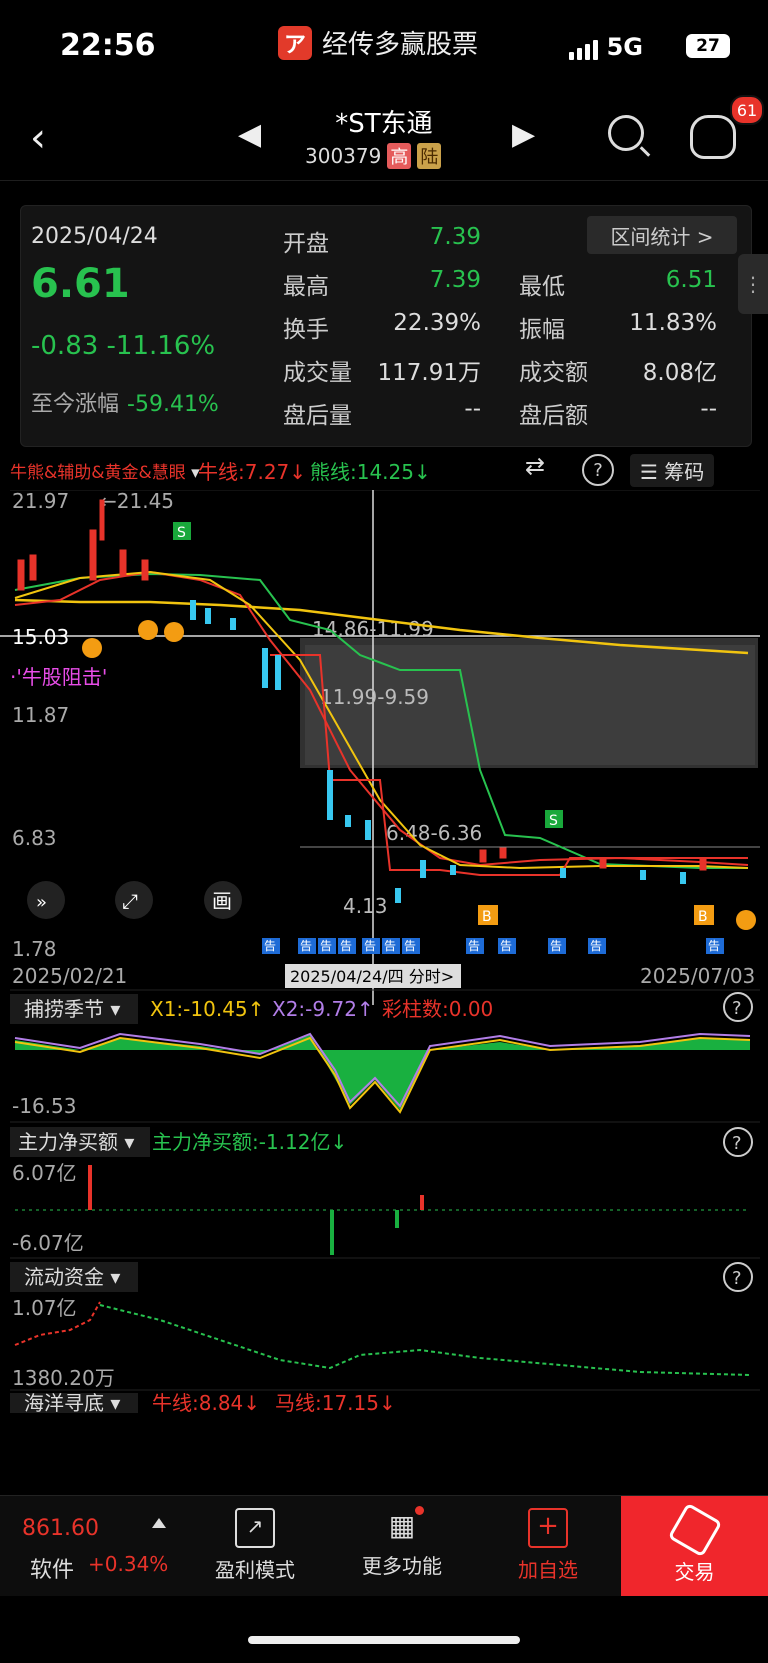 The image size is (768, 1663). What do you see at coordinates (323, 1009) in the screenshot?
I see `x2-value: X2:-9.72↑` at bounding box center [323, 1009].